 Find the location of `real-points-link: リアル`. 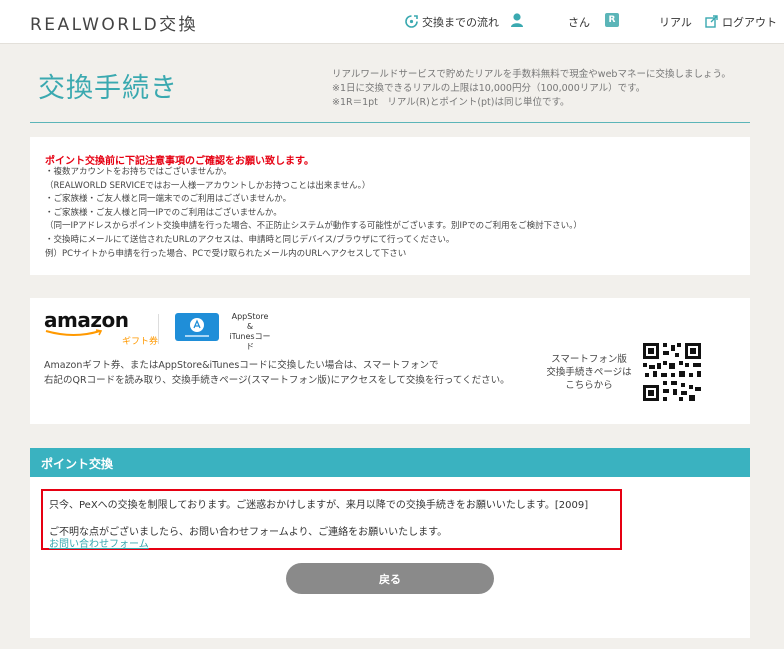

real-points-link: リアル is located at coordinates (675, 21).